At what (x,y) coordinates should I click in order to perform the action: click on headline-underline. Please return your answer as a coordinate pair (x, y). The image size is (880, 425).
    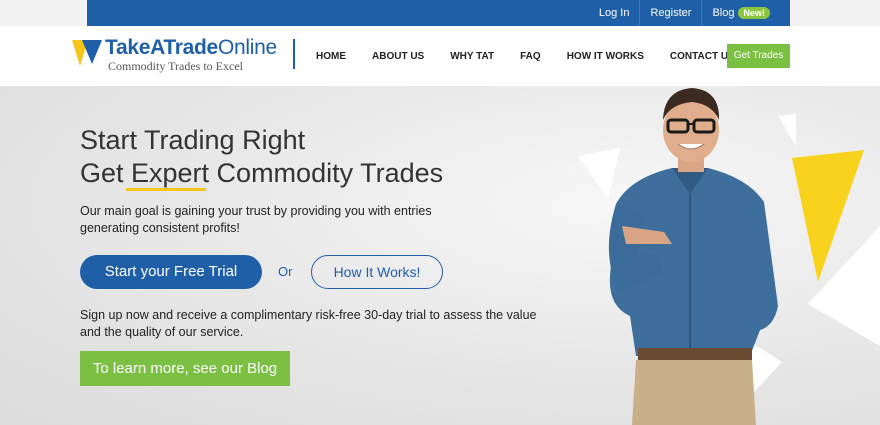
    Looking at the image, I should click on (166, 189).